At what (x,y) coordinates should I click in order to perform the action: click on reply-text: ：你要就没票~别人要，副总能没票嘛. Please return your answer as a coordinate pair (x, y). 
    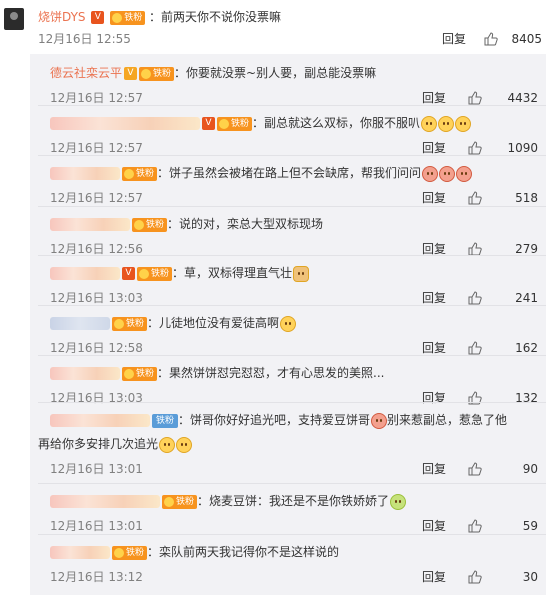
    Looking at the image, I should click on (275, 73).